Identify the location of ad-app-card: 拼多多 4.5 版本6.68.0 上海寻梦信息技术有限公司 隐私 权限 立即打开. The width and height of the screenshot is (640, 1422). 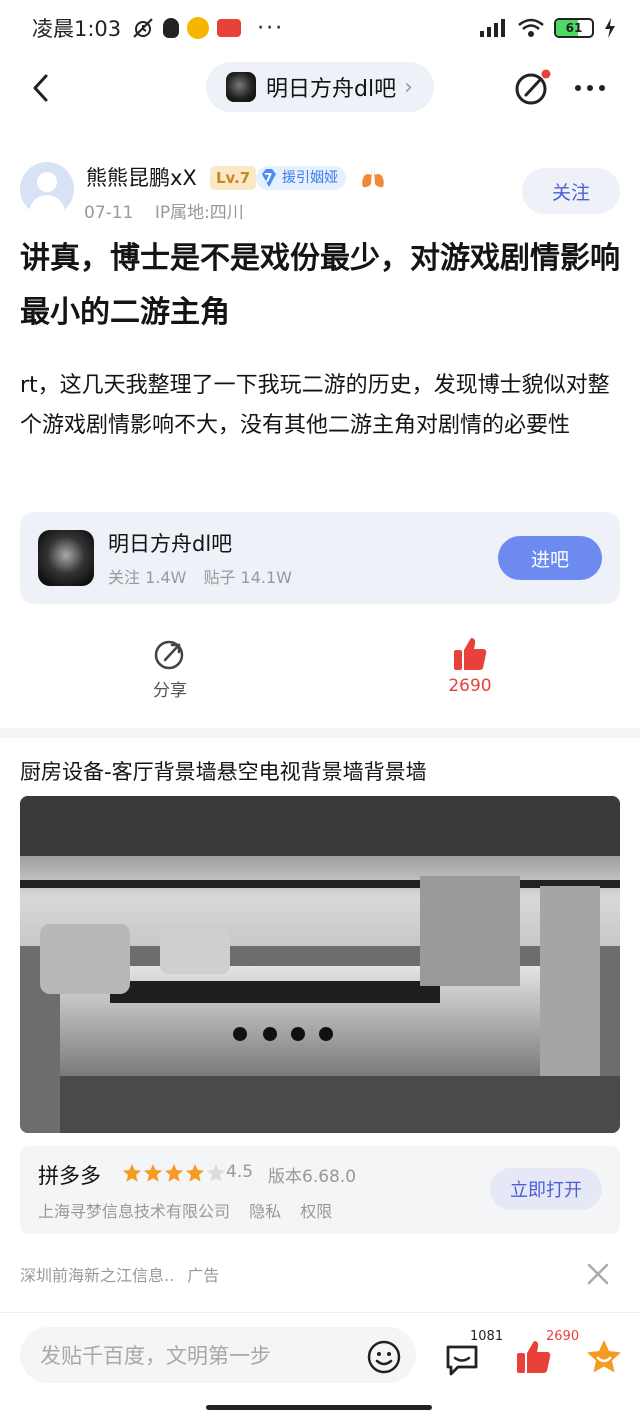
(320, 1190).